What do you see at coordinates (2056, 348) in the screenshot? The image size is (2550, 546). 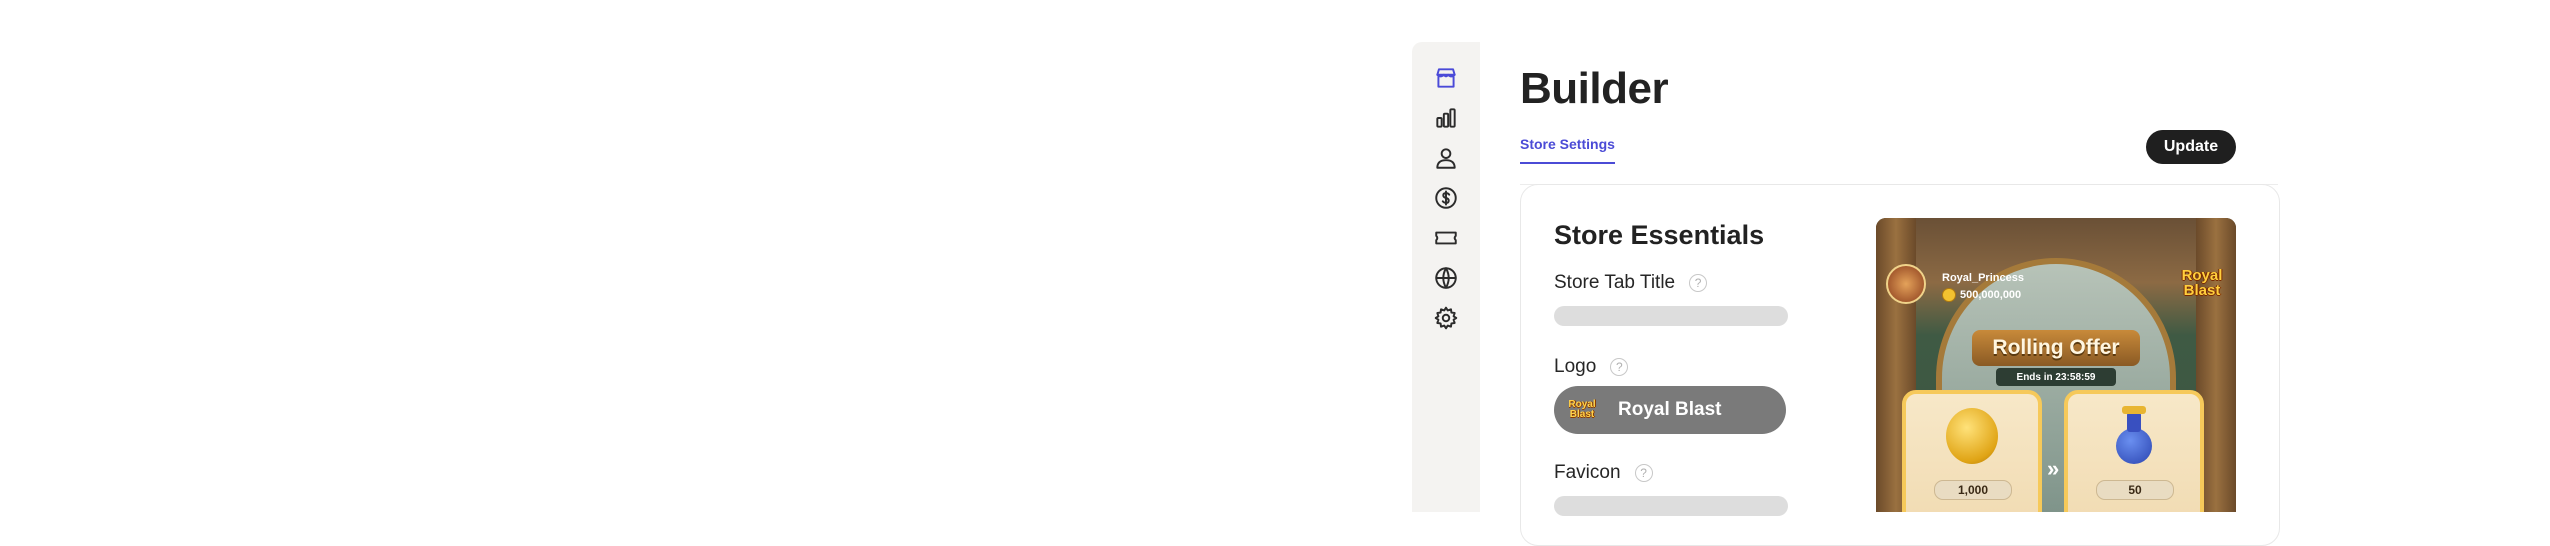 I see `offer-title: Rolling Offer` at bounding box center [2056, 348].